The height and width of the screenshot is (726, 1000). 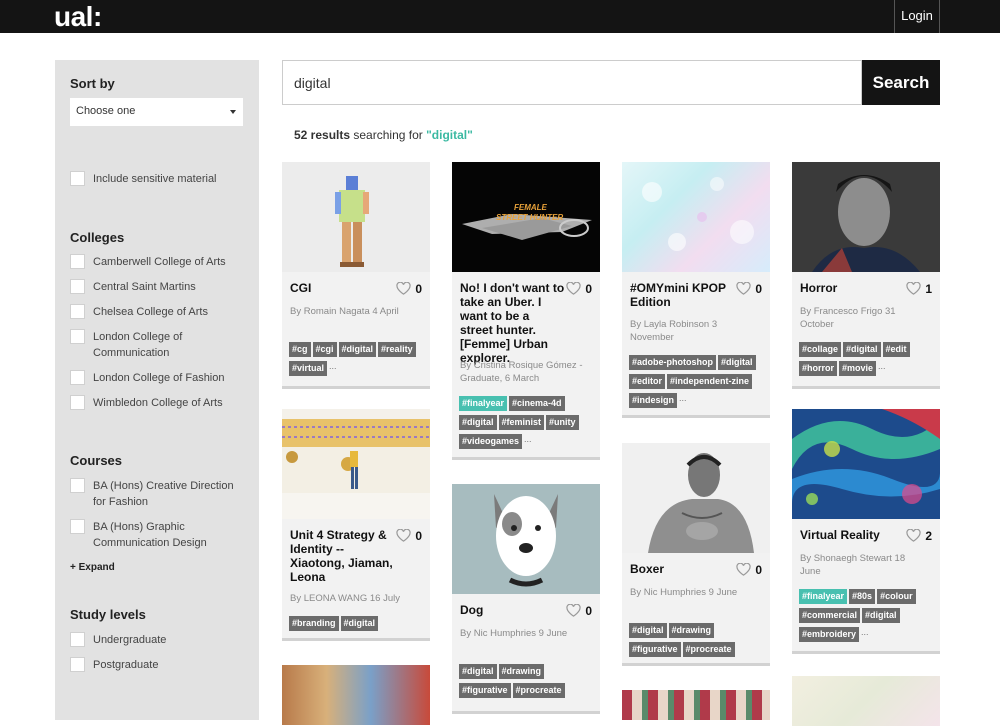 I want to click on college-checkbox: London College of Communication, so click(x=131, y=345).